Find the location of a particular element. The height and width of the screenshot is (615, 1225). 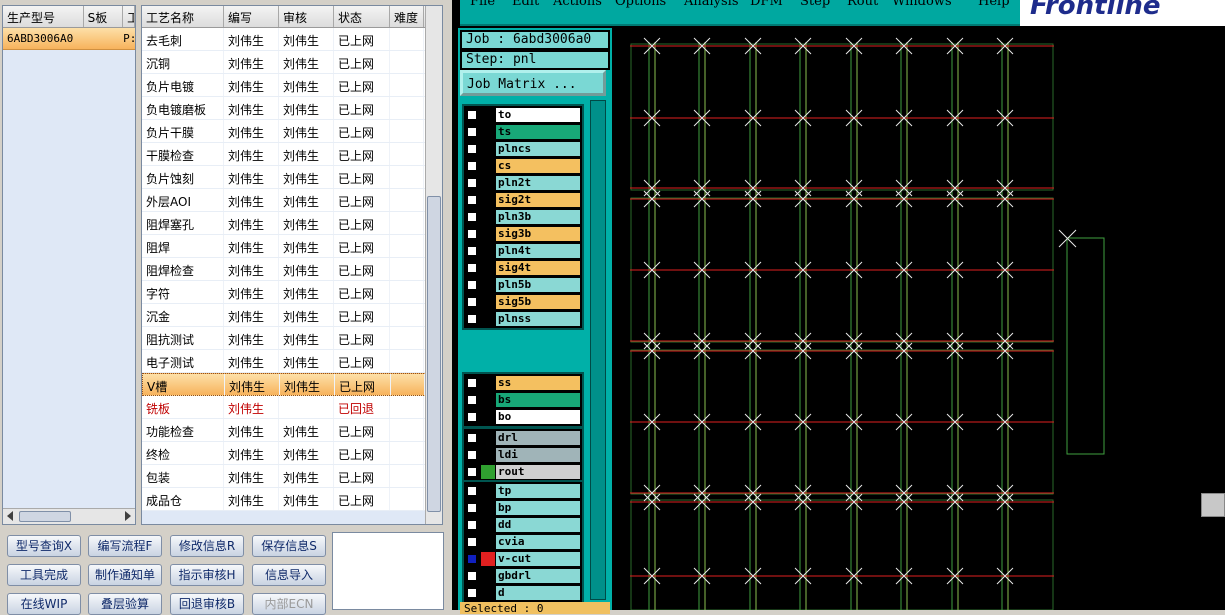

import-info-button: 信息导入 is located at coordinates (289, 575).